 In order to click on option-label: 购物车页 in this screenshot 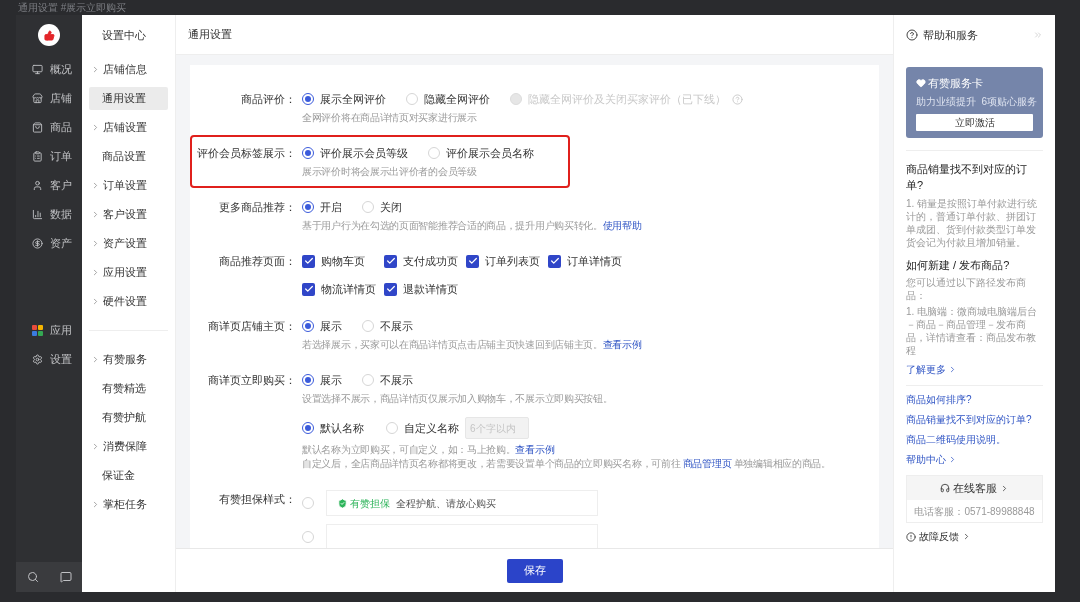, I will do `click(343, 261)`.